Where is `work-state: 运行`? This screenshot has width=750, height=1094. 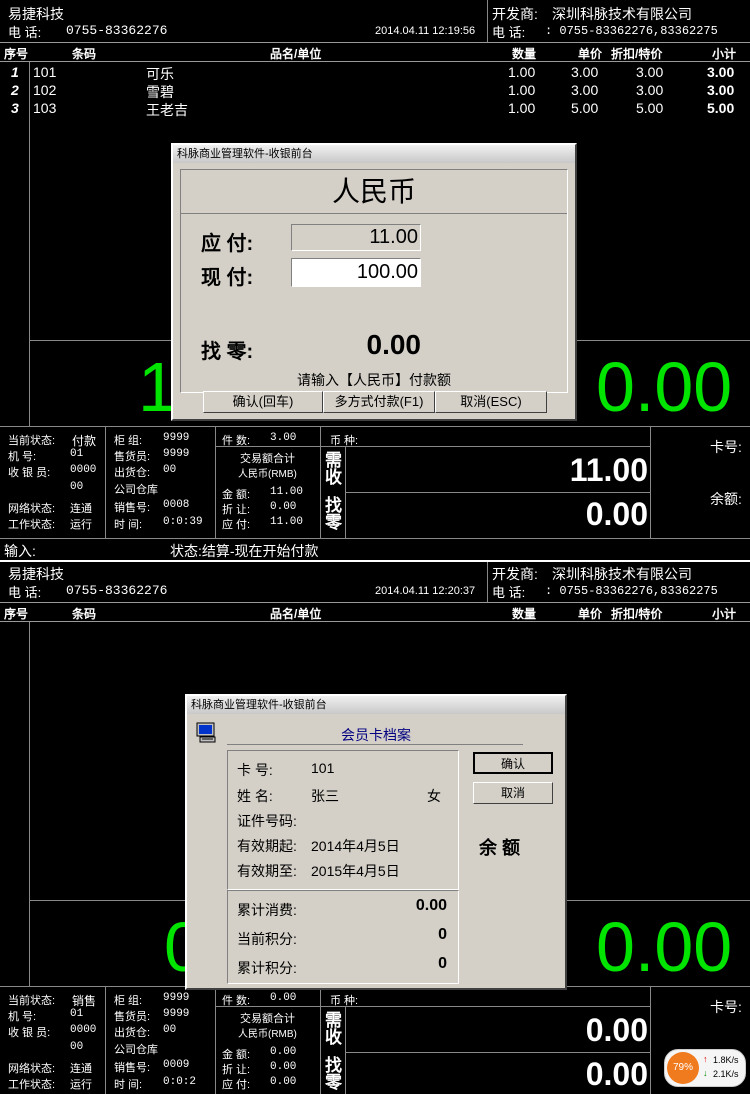 work-state: 运行 is located at coordinates (81, 525).